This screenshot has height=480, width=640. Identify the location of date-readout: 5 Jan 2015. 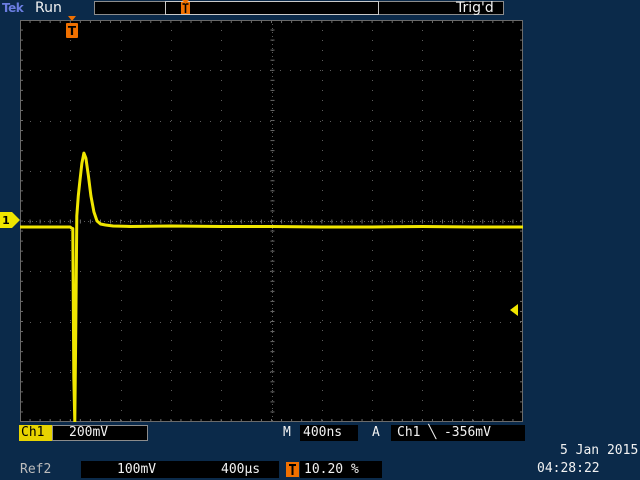
(599, 450).